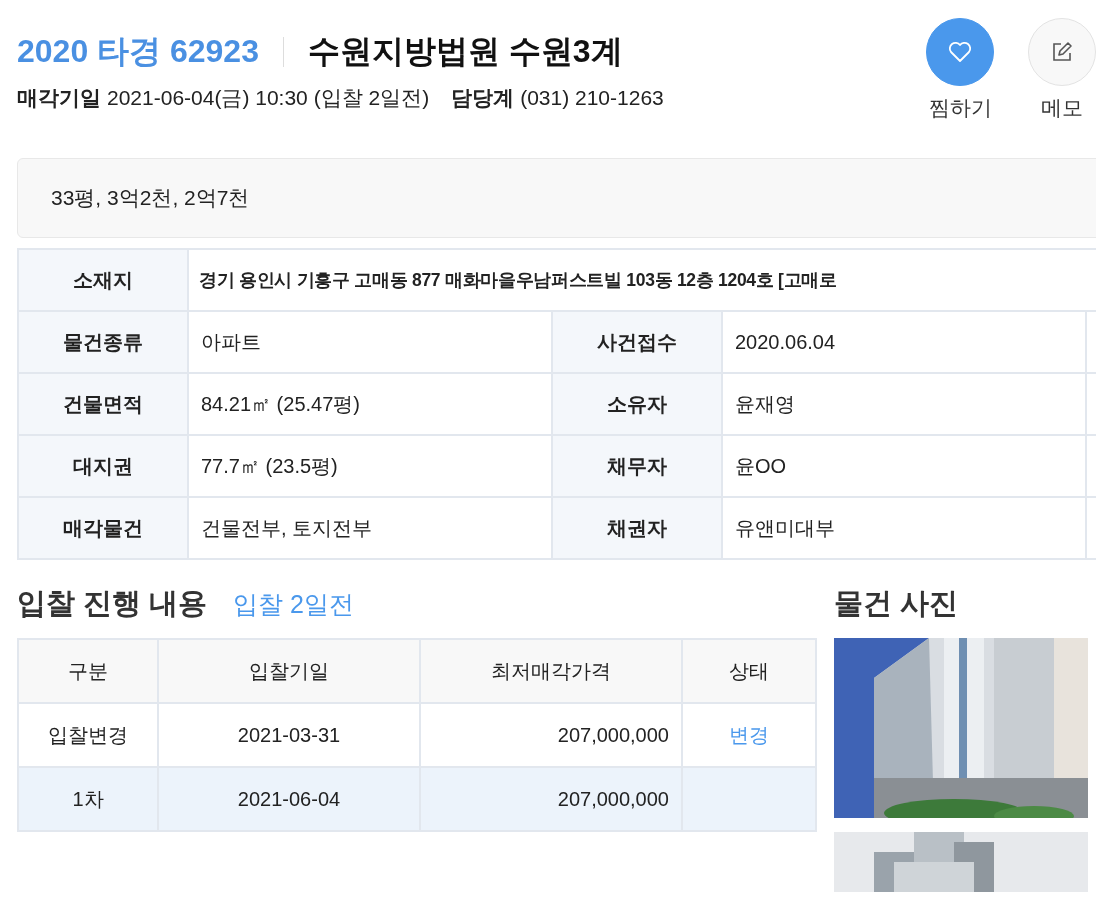  What do you see at coordinates (637, 342) in the screenshot?
I see `table-header-cell: 사건접수` at bounding box center [637, 342].